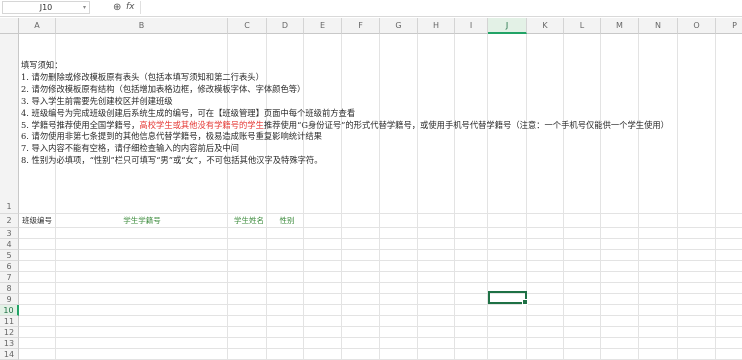 The height and width of the screenshot is (360, 742). I want to click on column-header-f: F, so click(361, 26).